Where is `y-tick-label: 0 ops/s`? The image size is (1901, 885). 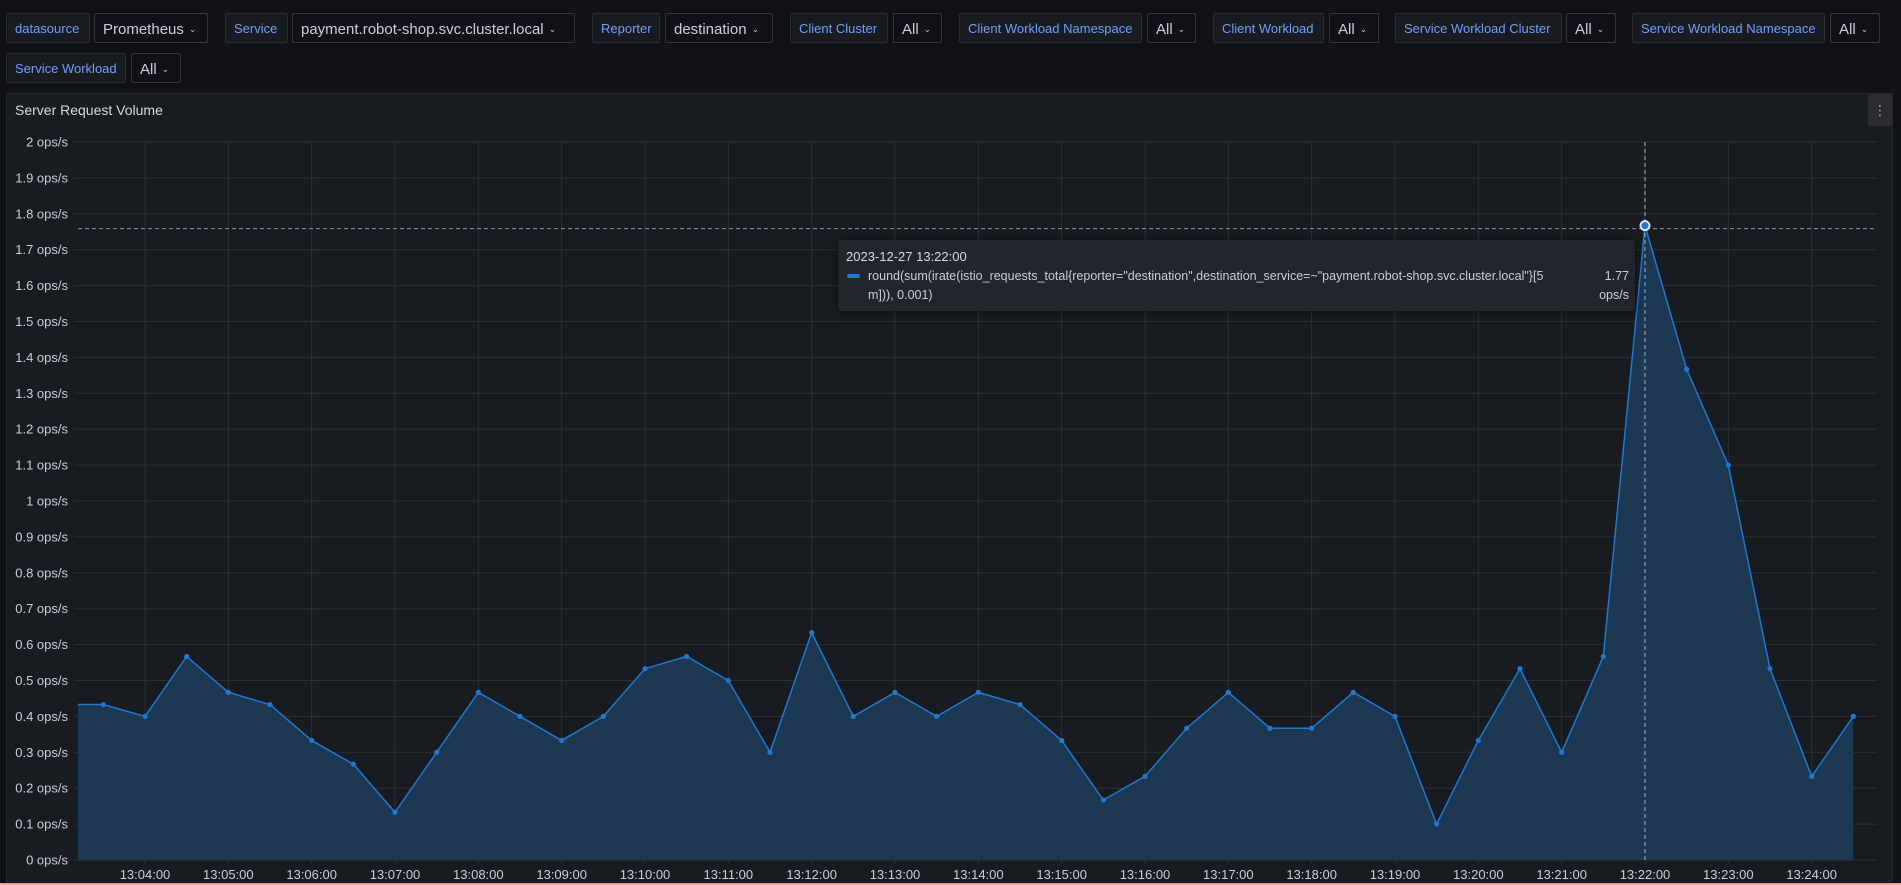 y-tick-label: 0 ops/s is located at coordinates (47, 860).